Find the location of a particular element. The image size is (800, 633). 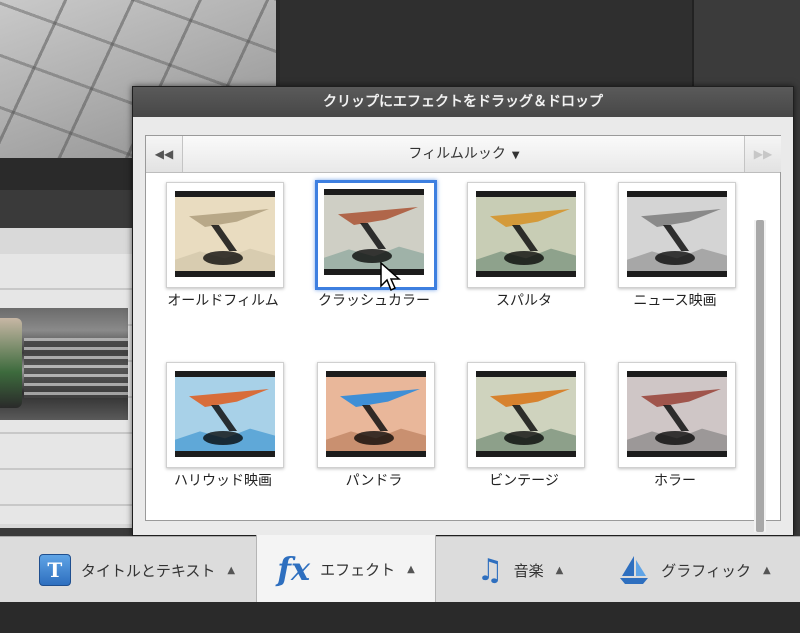

effect-item-old-film: オールドフィルム is located at coordinates (223, 247).